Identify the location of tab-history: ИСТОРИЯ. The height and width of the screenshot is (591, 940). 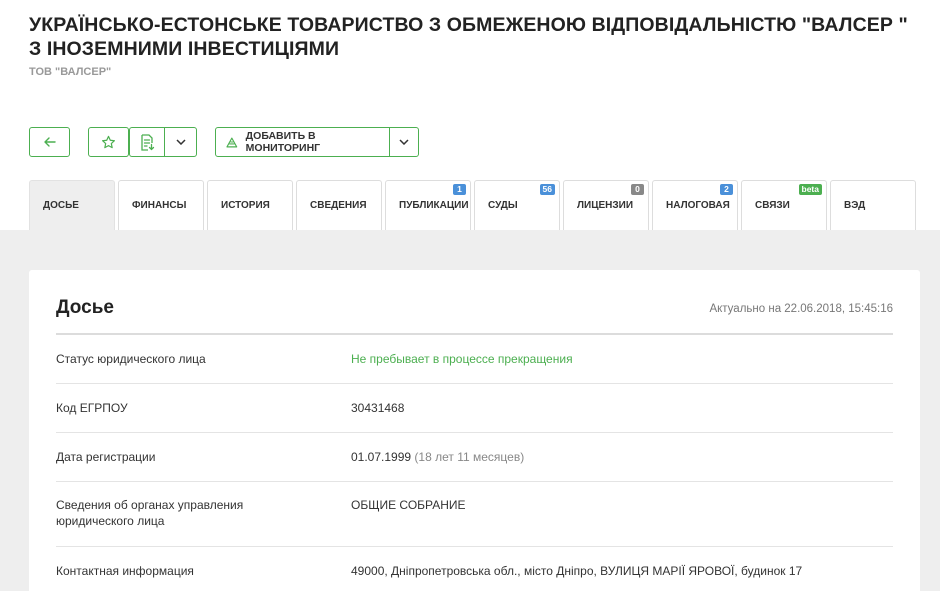
(250, 205).